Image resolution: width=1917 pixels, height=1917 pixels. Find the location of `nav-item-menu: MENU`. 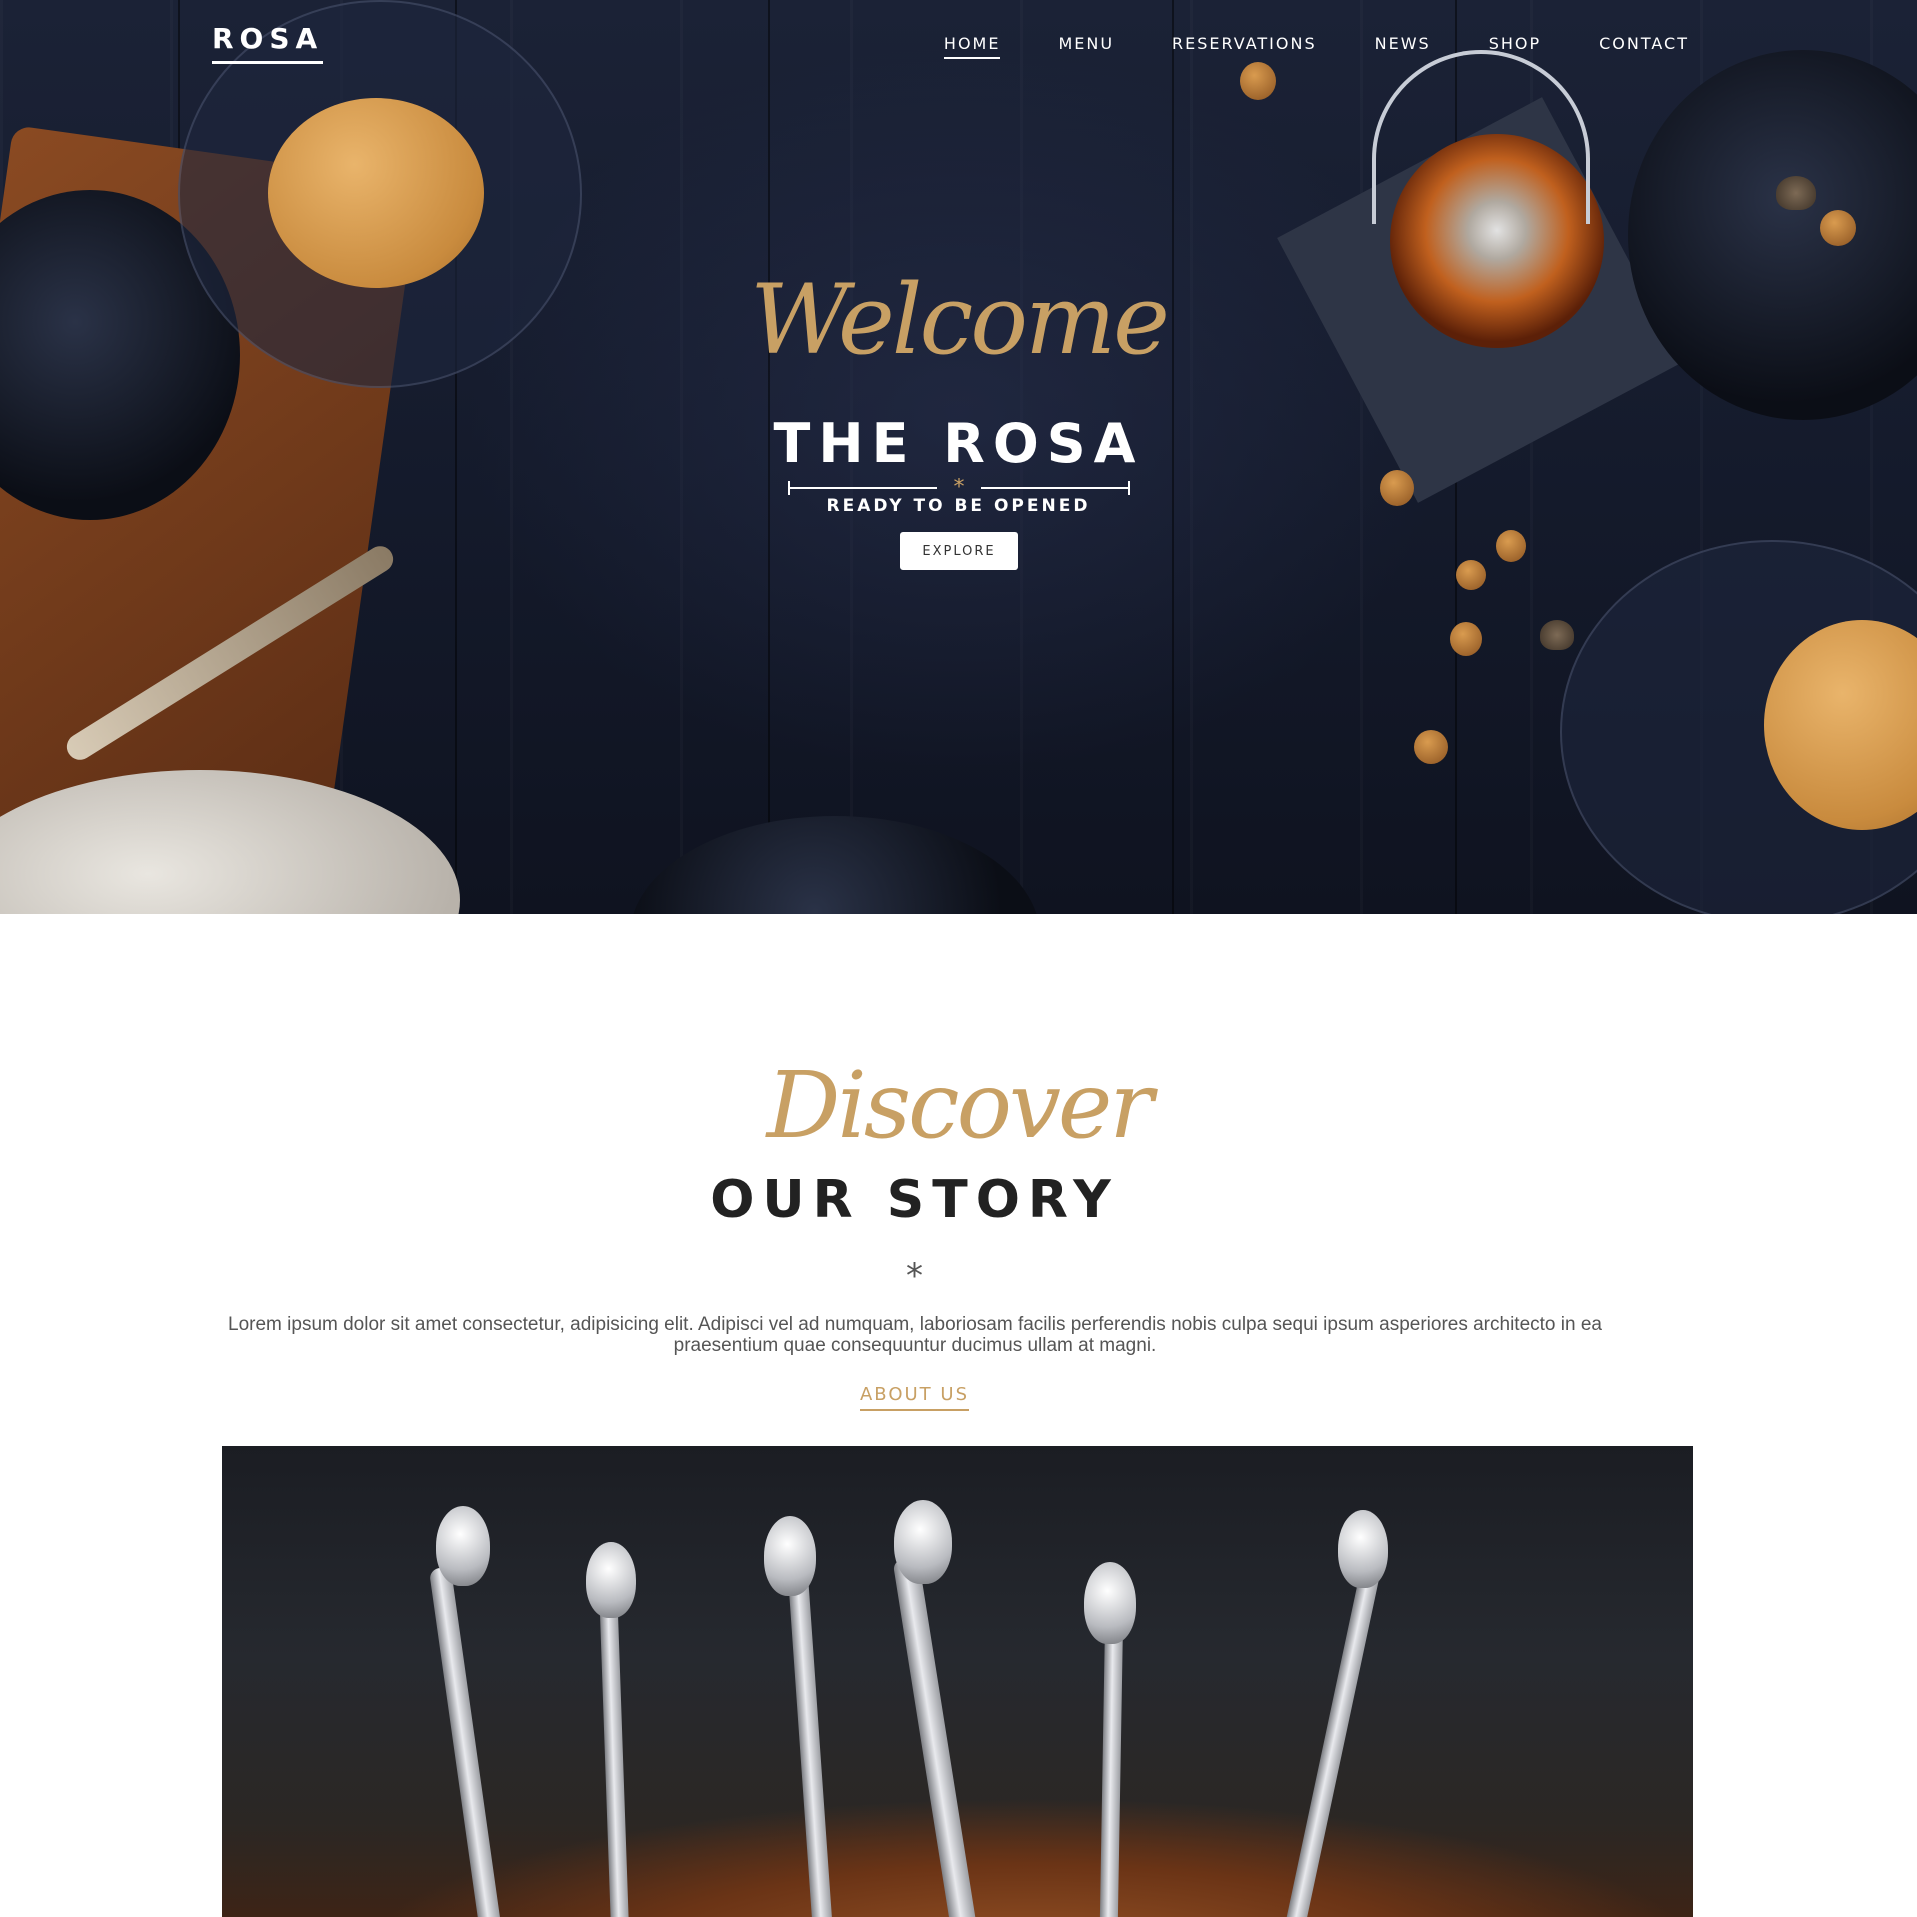

nav-item-menu: MENU is located at coordinates (1086, 46).